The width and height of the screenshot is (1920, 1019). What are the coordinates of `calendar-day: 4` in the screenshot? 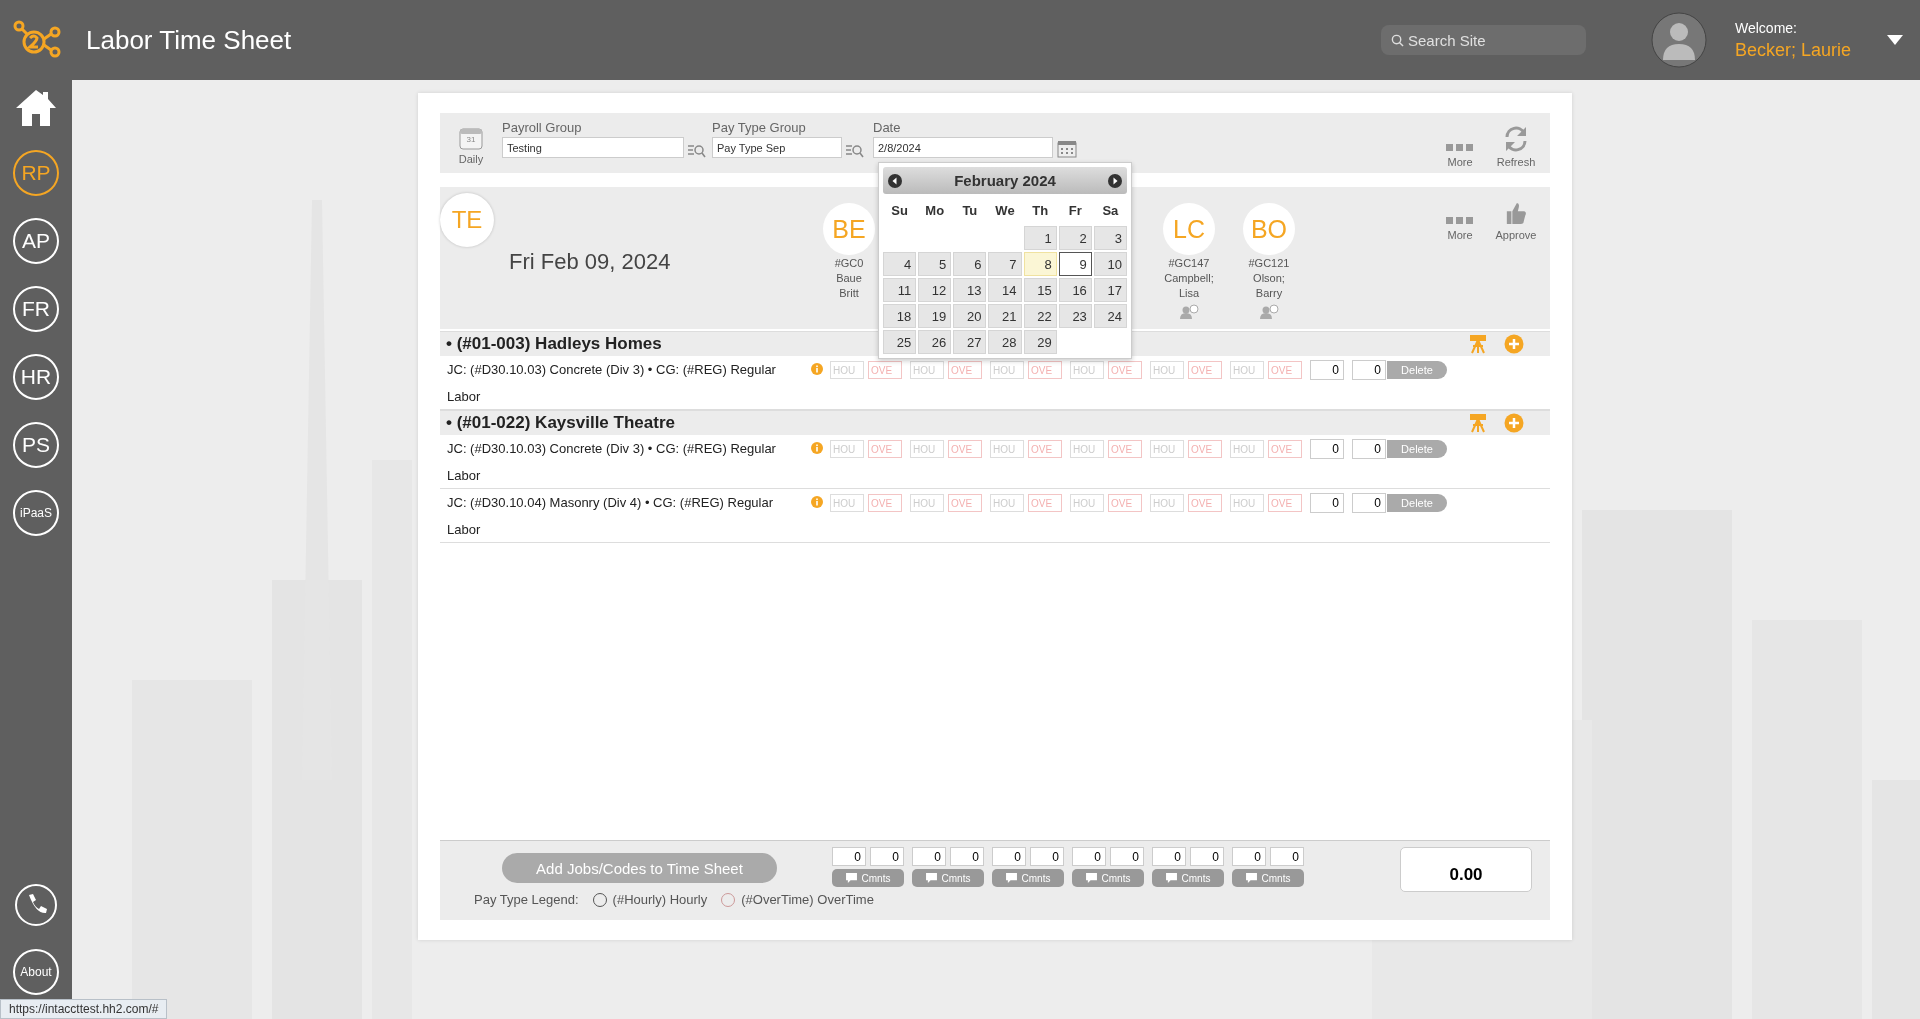 It's located at (900, 264).